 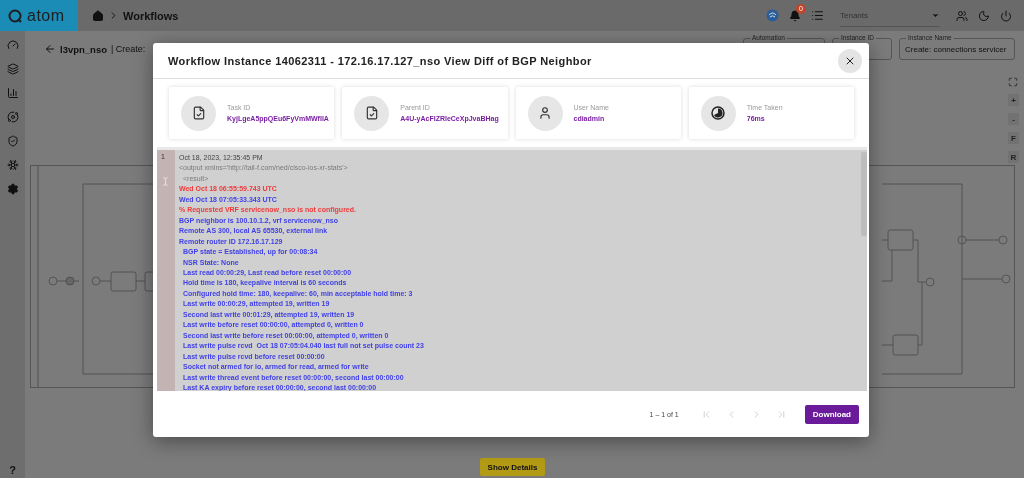 What do you see at coordinates (12, 189) in the screenshot?
I see `settings-icon` at bounding box center [12, 189].